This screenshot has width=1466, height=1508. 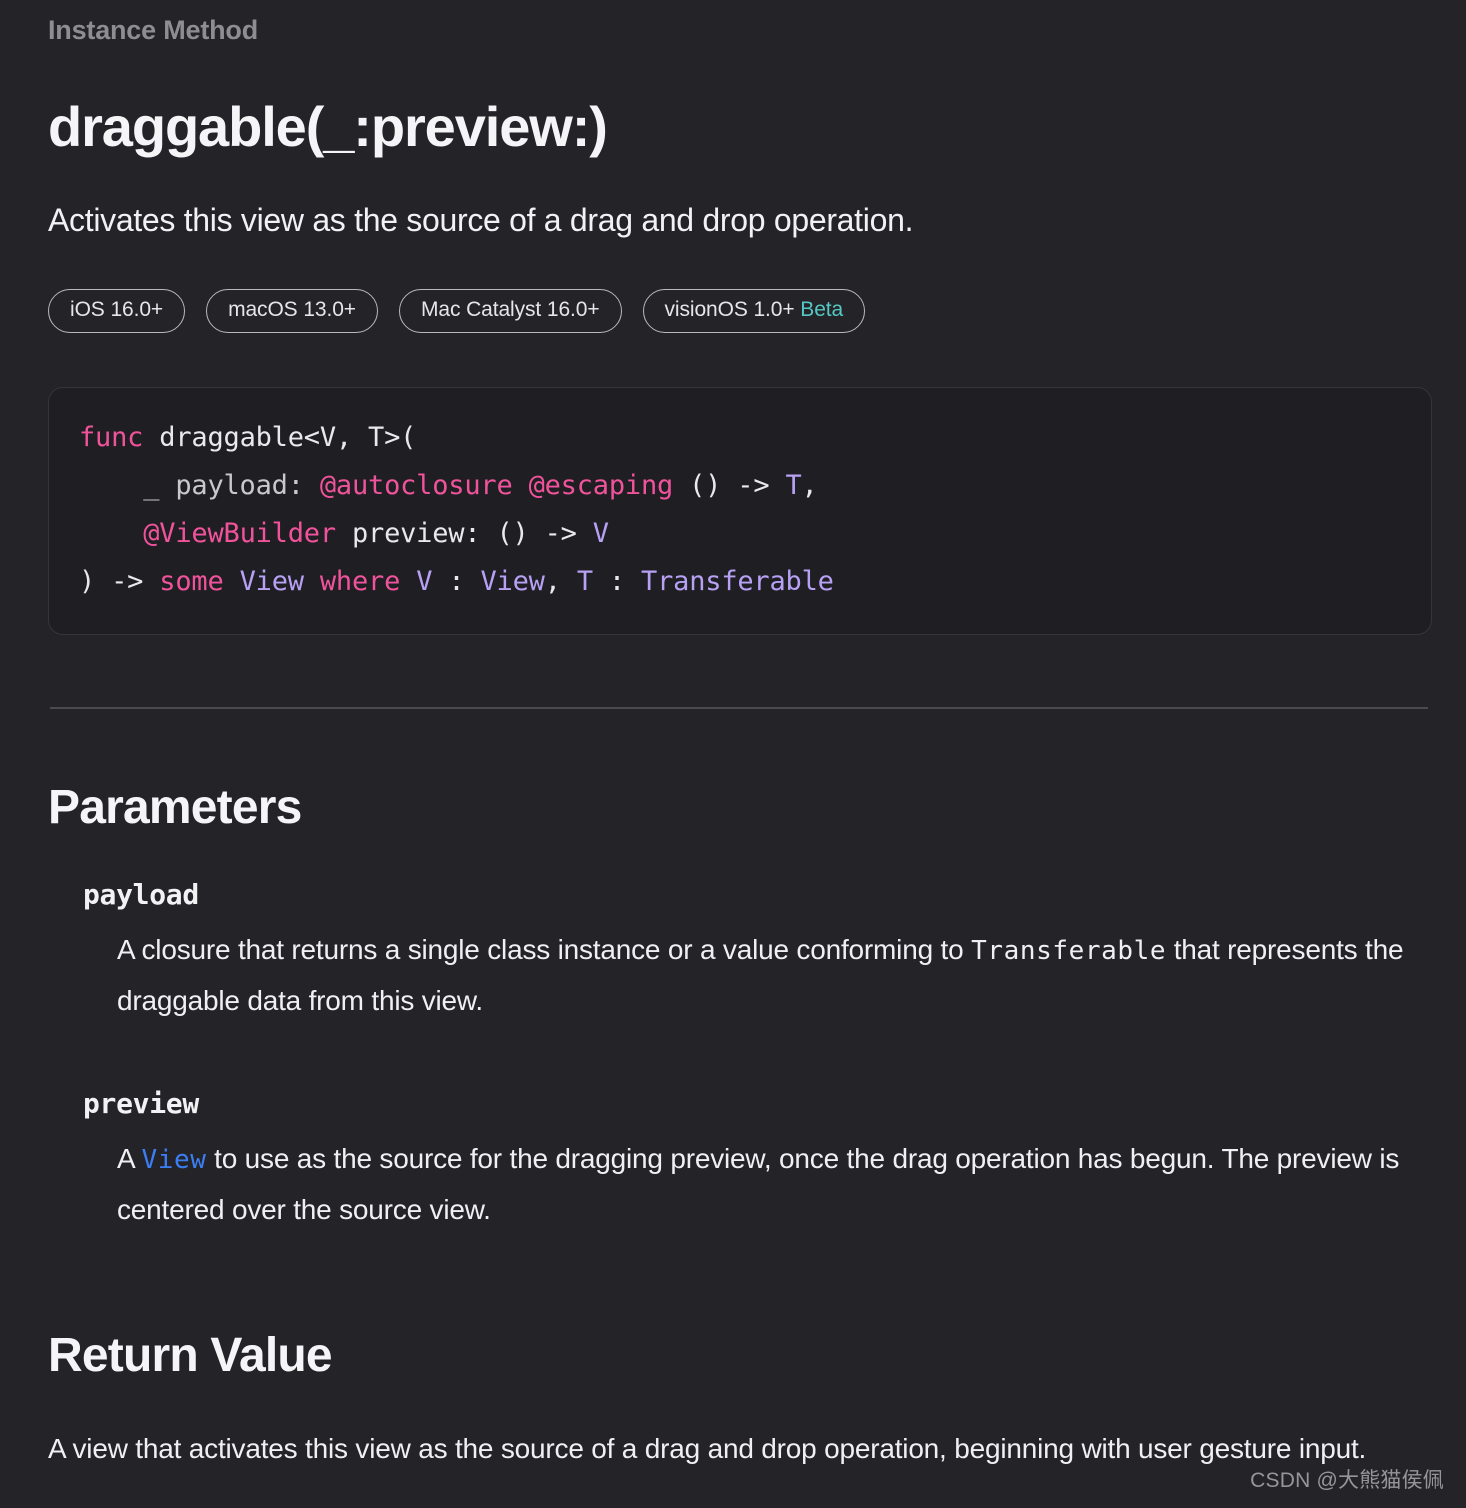 What do you see at coordinates (175, 807) in the screenshot?
I see `parameters-heading: Parameters` at bounding box center [175, 807].